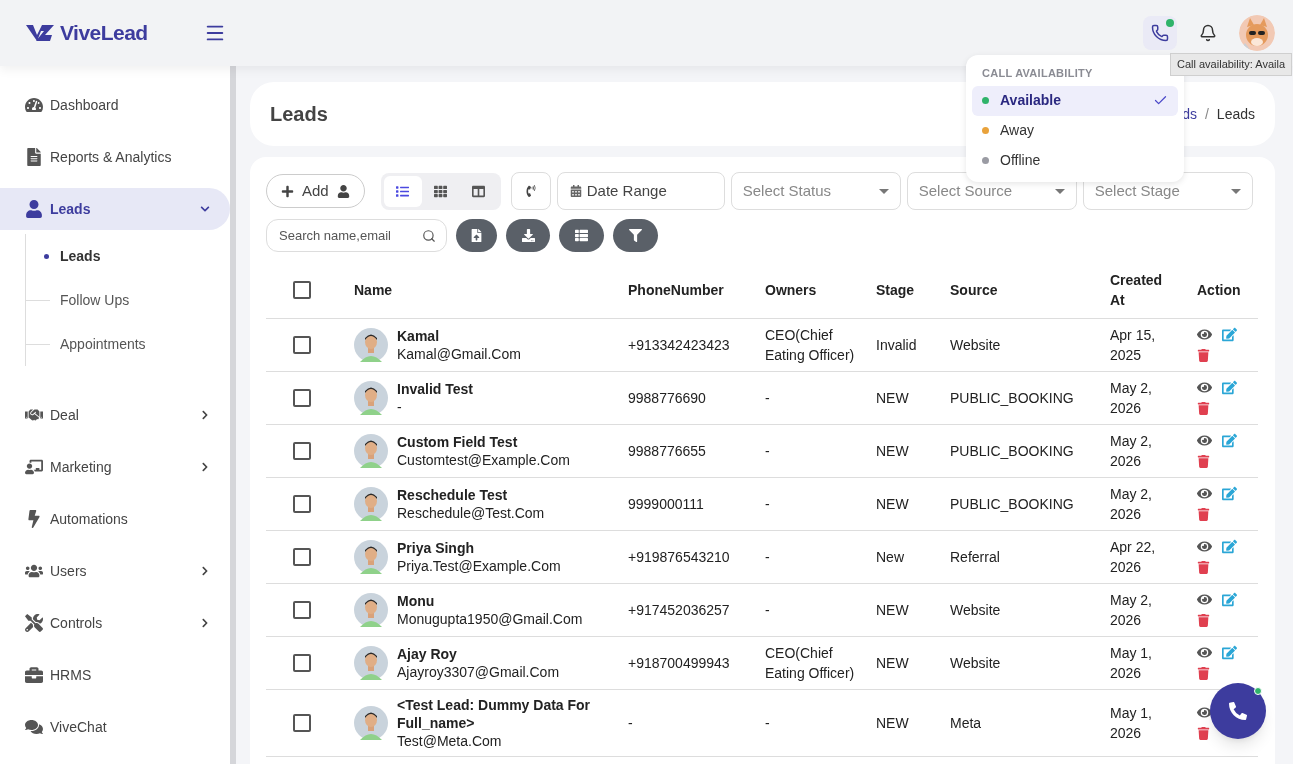 This screenshot has width=1293, height=764. What do you see at coordinates (115, 209) in the screenshot?
I see `sidebar-item: Leads` at bounding box center [115, 209].